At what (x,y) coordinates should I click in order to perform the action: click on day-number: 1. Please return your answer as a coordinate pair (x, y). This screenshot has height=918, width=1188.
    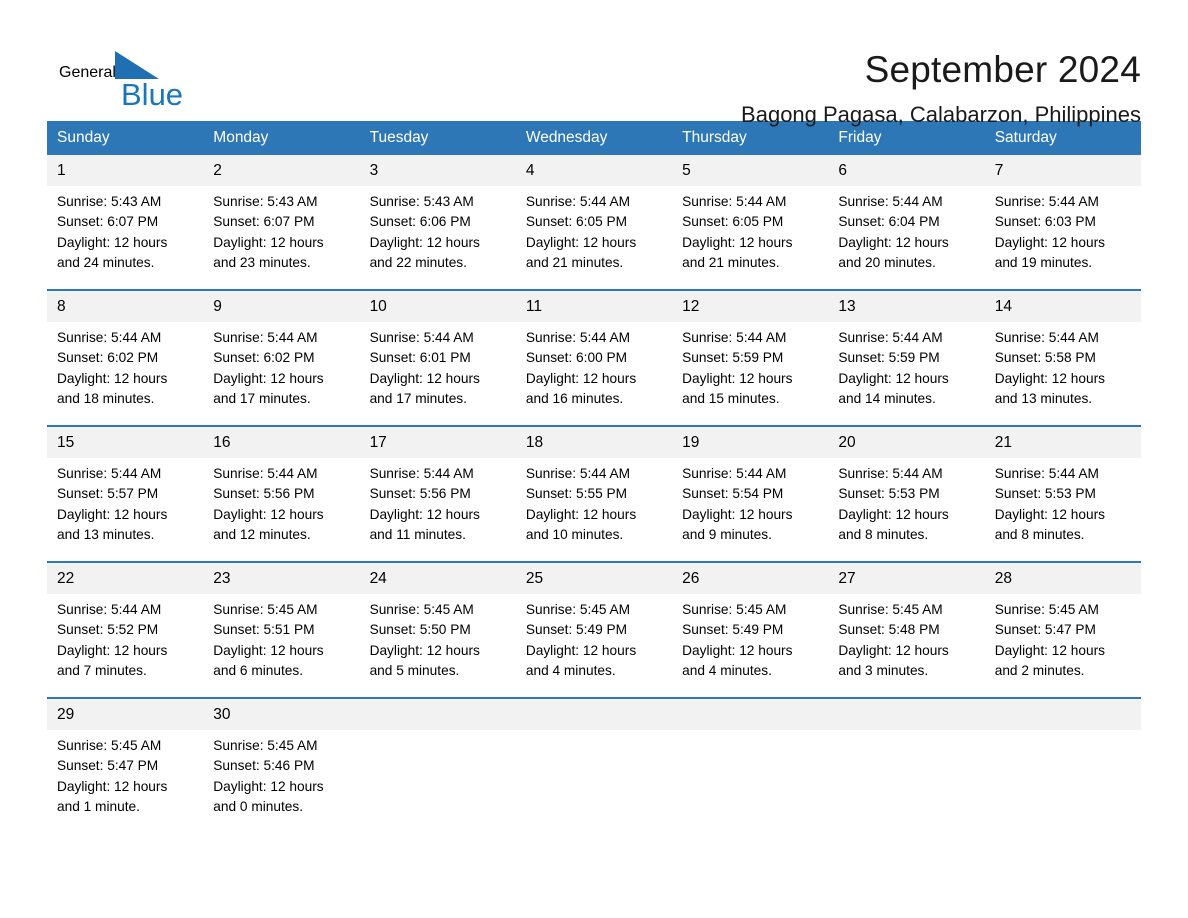
    Looking at the image, I should click on (125, 170).